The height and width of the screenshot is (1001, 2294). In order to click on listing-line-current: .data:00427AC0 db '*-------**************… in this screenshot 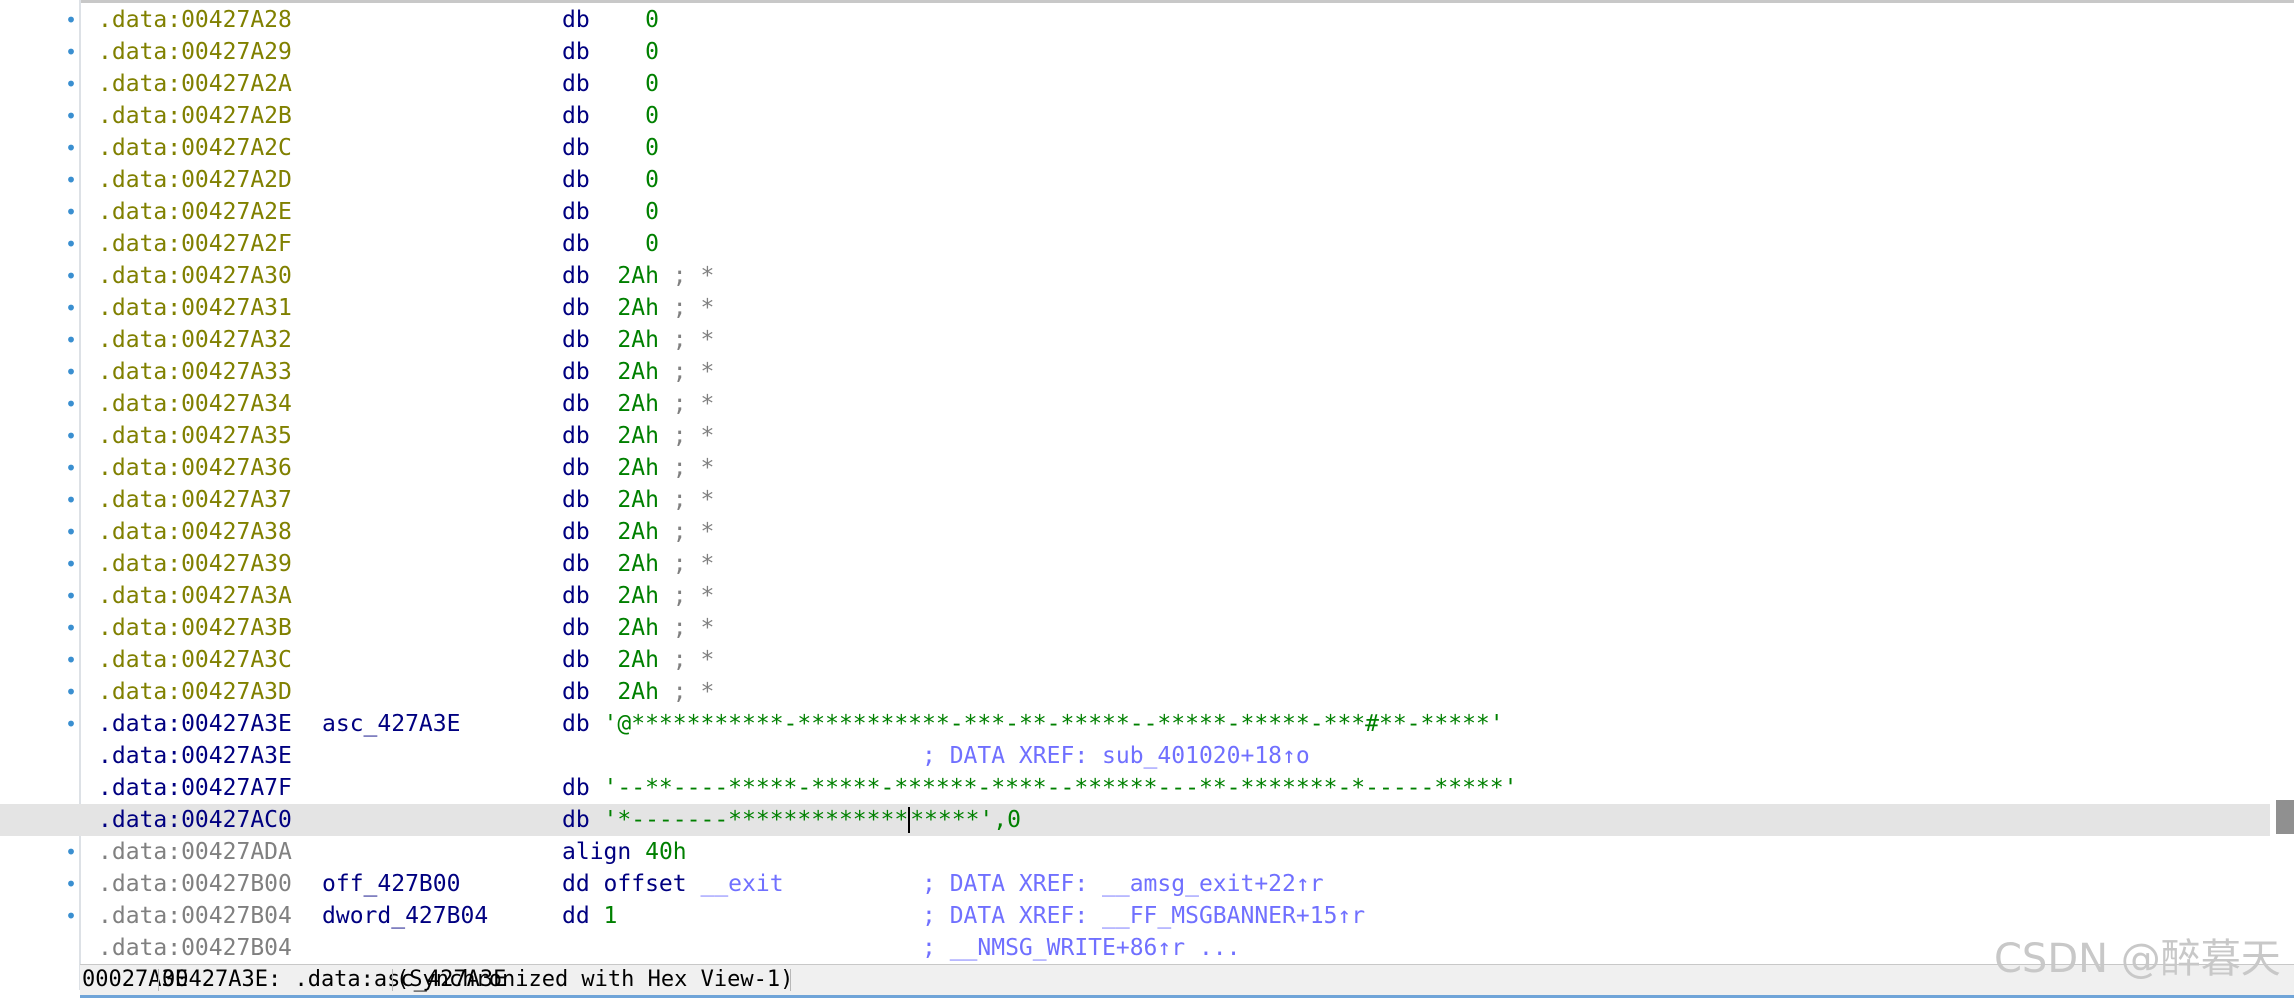, I will do `click(1135, 820)`.